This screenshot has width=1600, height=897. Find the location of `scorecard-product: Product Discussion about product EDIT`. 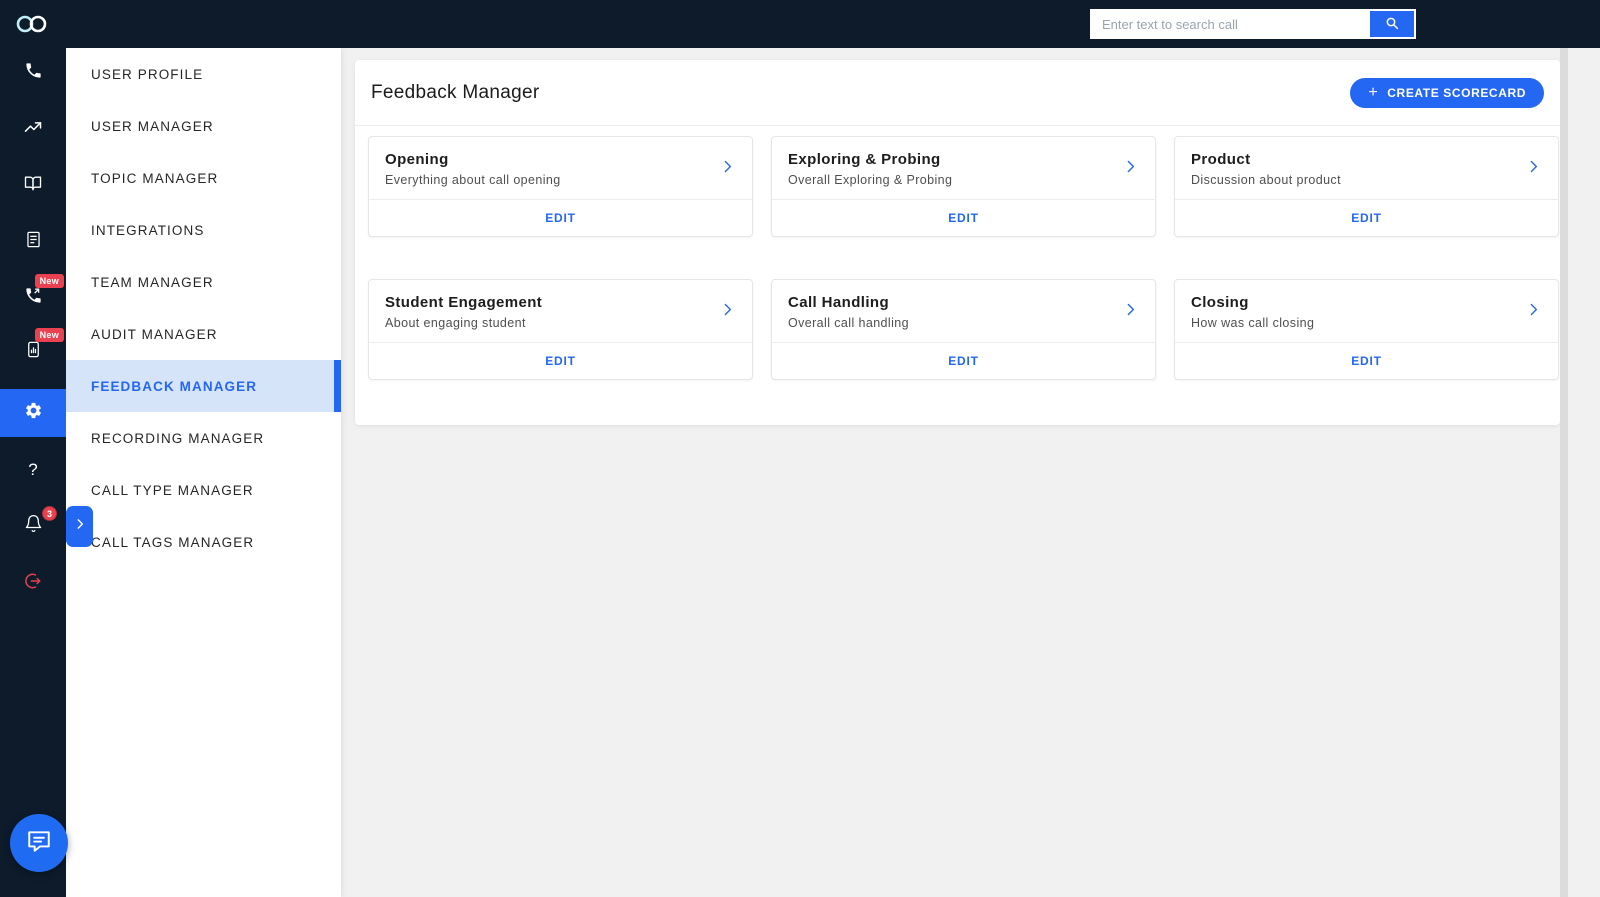

scorecard-product: Product Discussion about product EDIT is located at coordinates (1366, 186).